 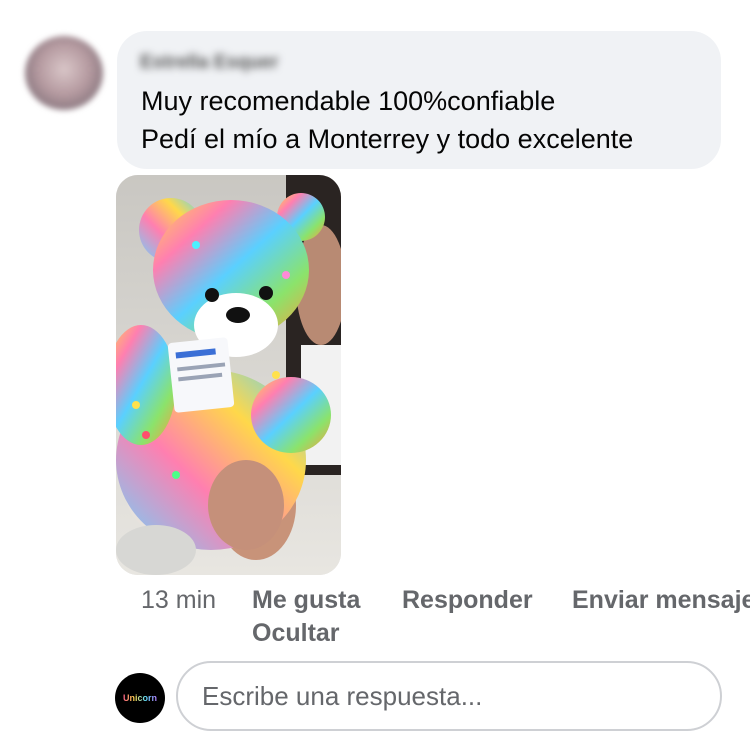 What do you see at coordinates (467, 600) in the screenshot?
I see `reply-button: Responder` at bounding box center [467, 600].